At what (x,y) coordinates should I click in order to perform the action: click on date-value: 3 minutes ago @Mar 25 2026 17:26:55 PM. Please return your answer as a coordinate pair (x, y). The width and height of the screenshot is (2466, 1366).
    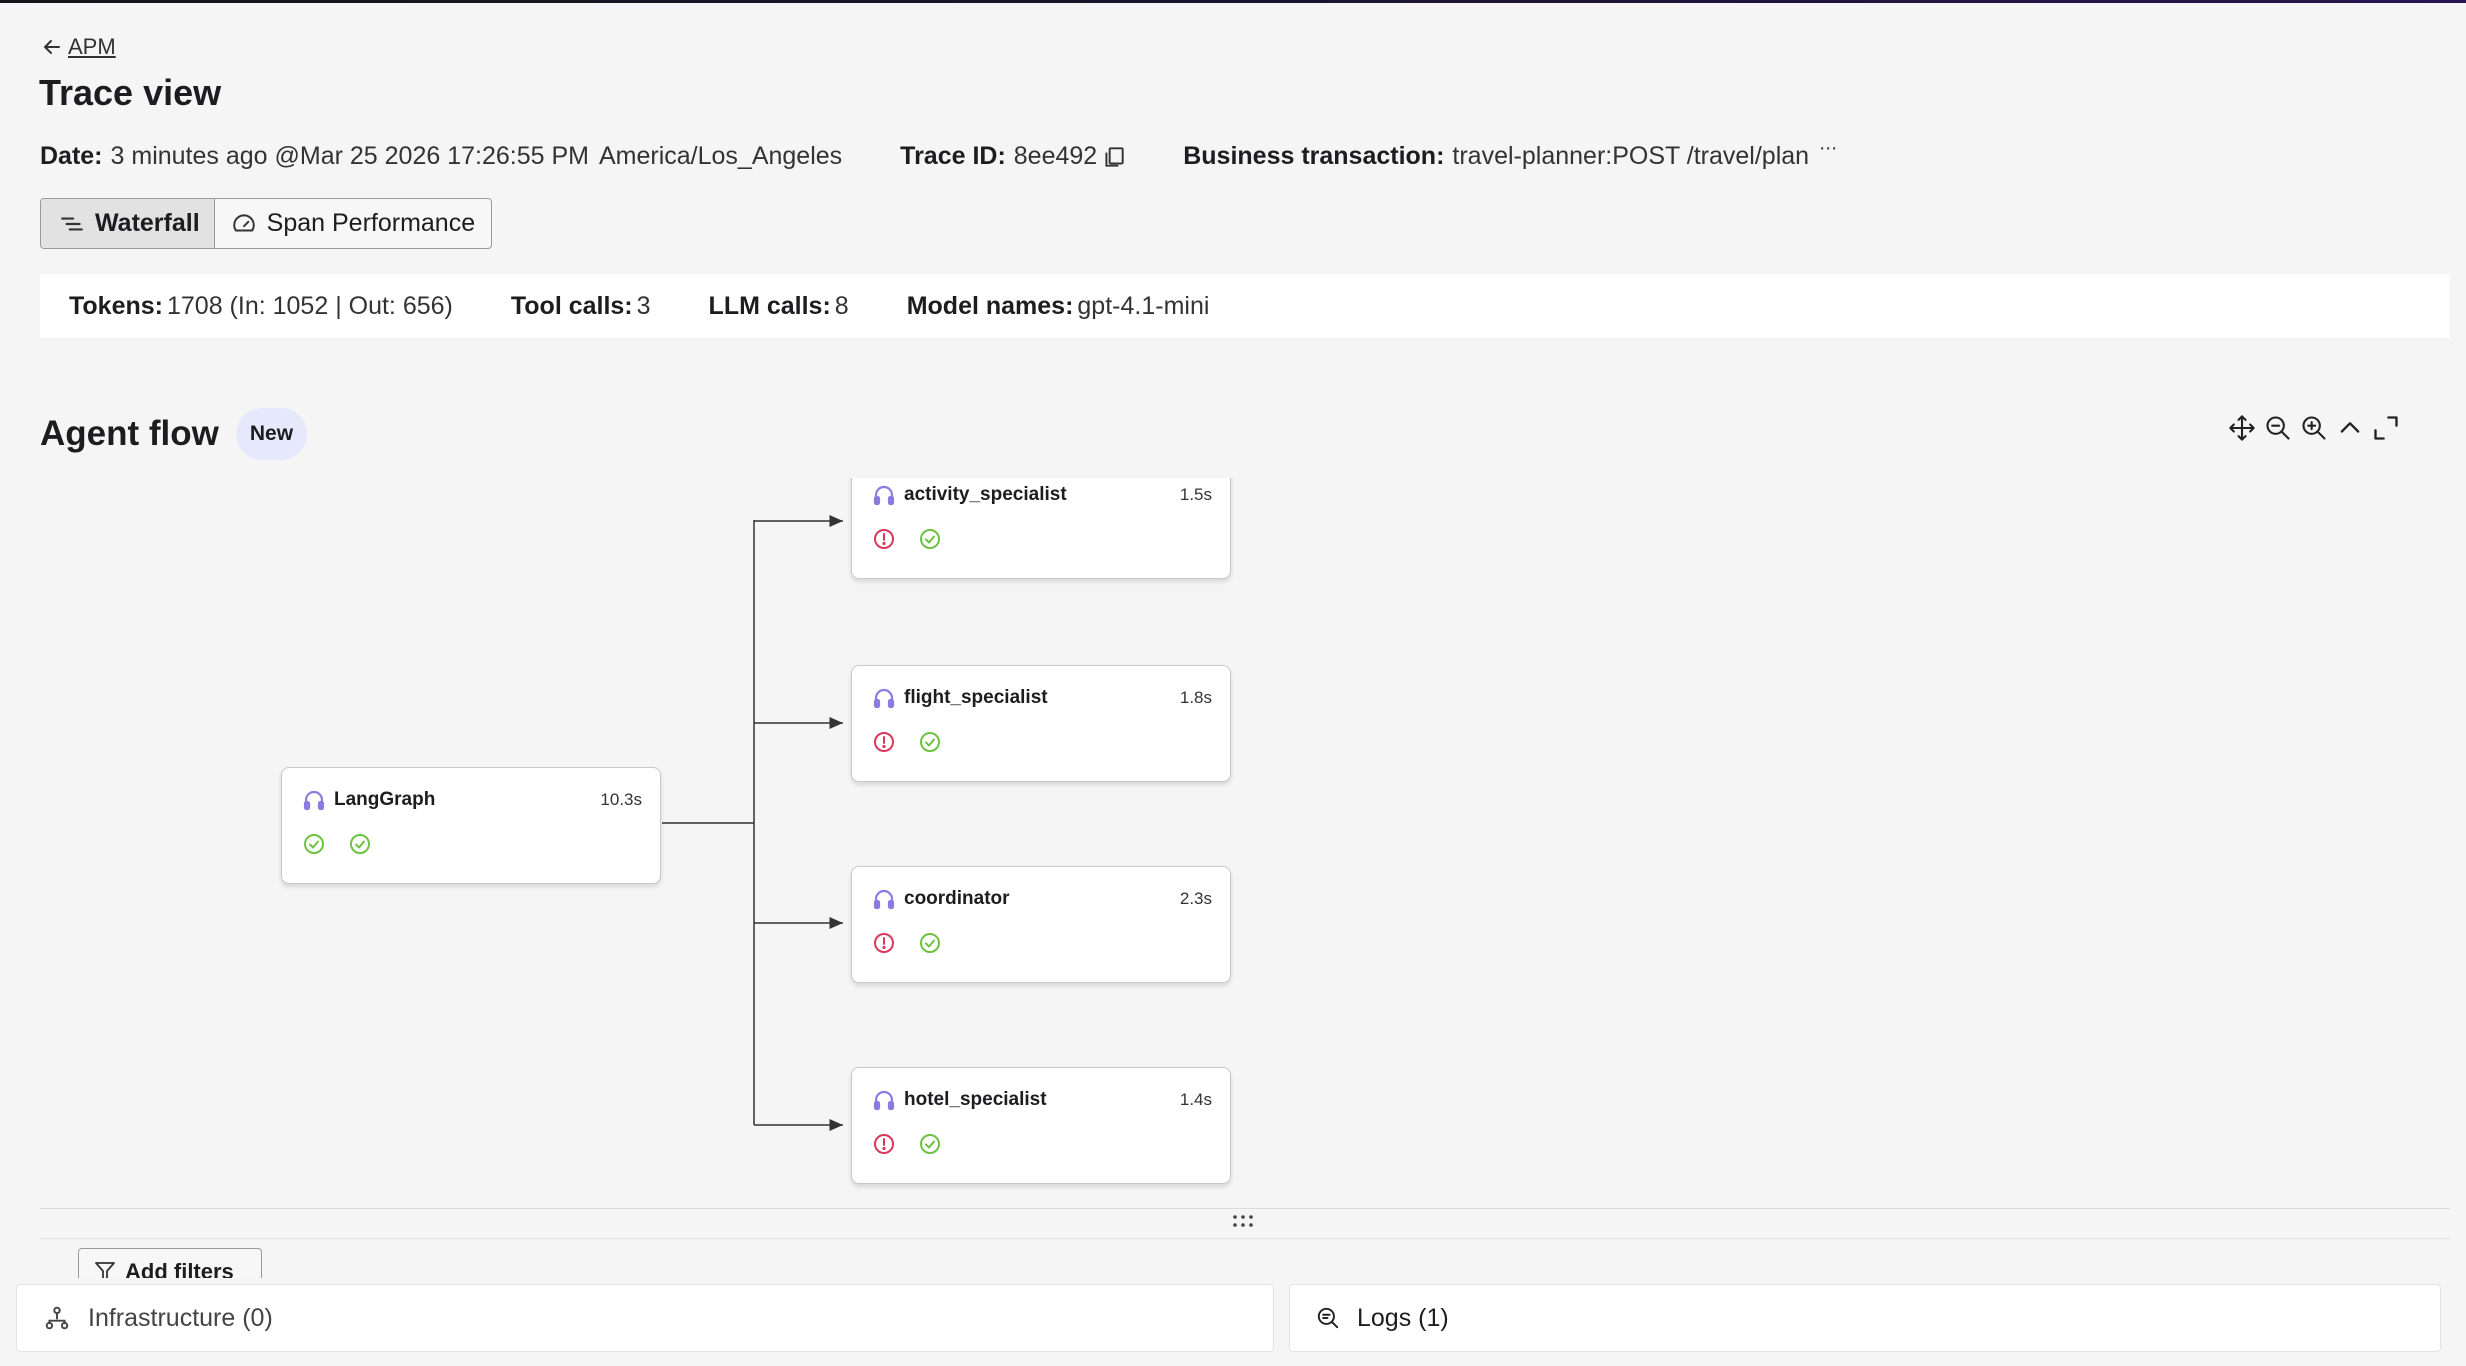
    Looking at the image, I should click on (349, 156).